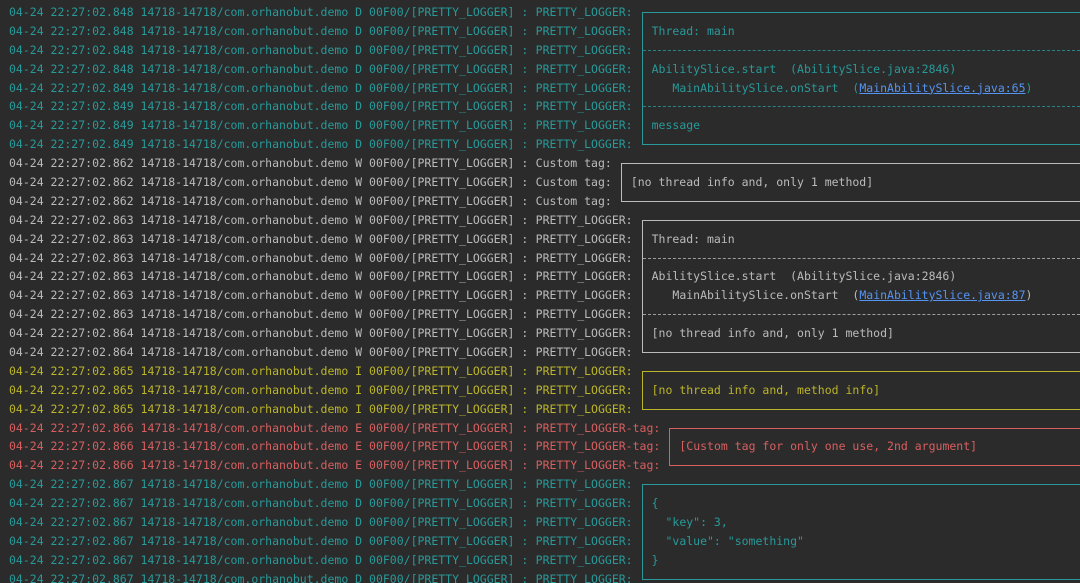  I want to click on source-link: MainAbilitySlice.java:87, so click(942, 295).